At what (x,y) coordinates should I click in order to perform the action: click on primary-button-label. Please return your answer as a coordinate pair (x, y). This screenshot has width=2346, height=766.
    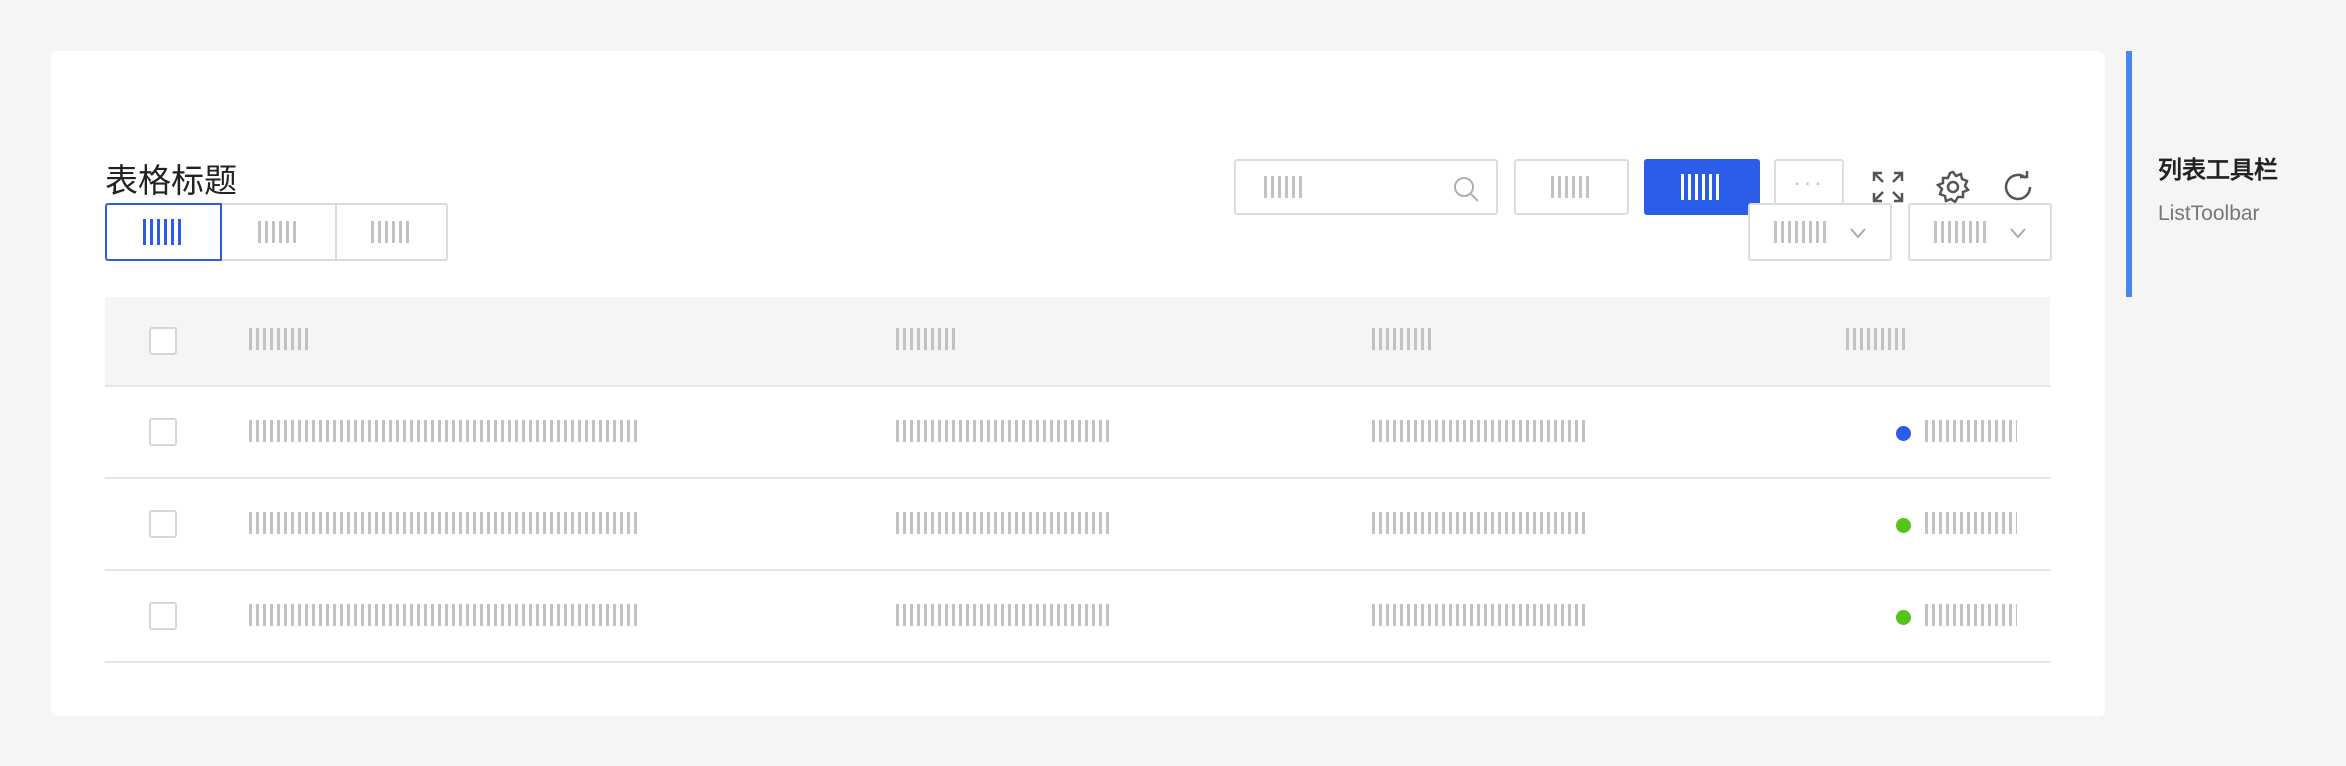
    Looking at the image, I should click on (1702, 187).